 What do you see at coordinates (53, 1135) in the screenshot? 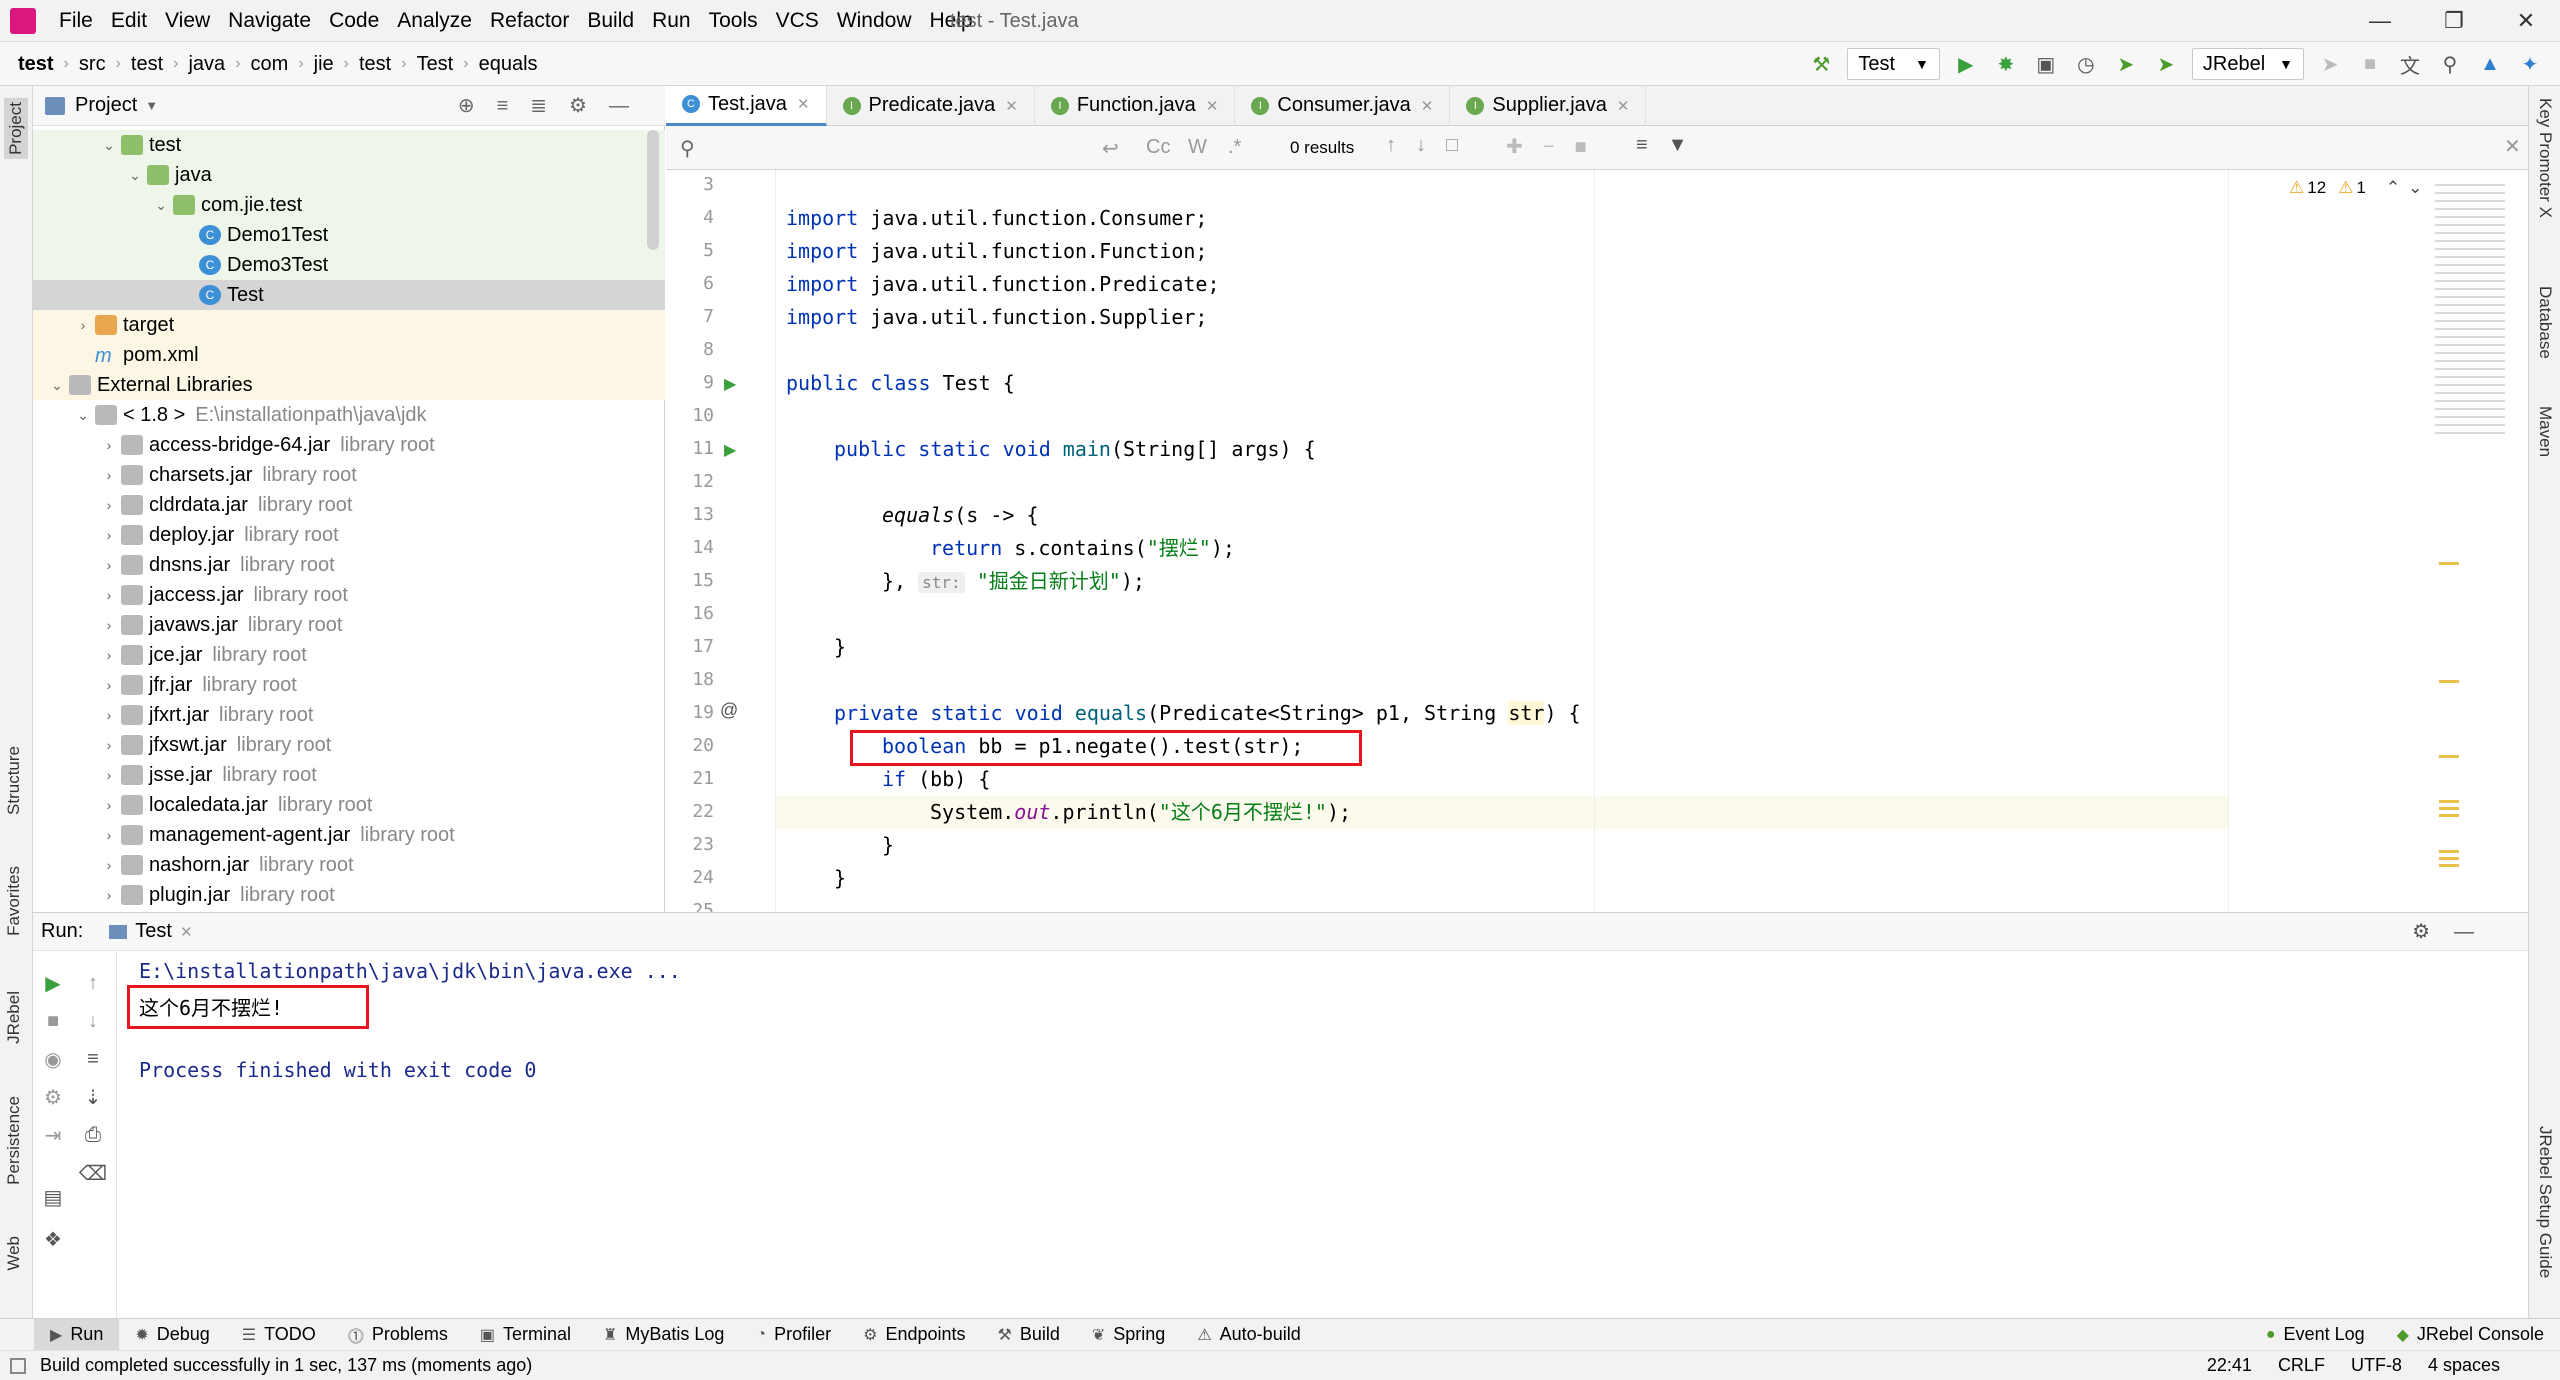
I see `exit-icon: ⇥` at bounding box center [53, 1135].